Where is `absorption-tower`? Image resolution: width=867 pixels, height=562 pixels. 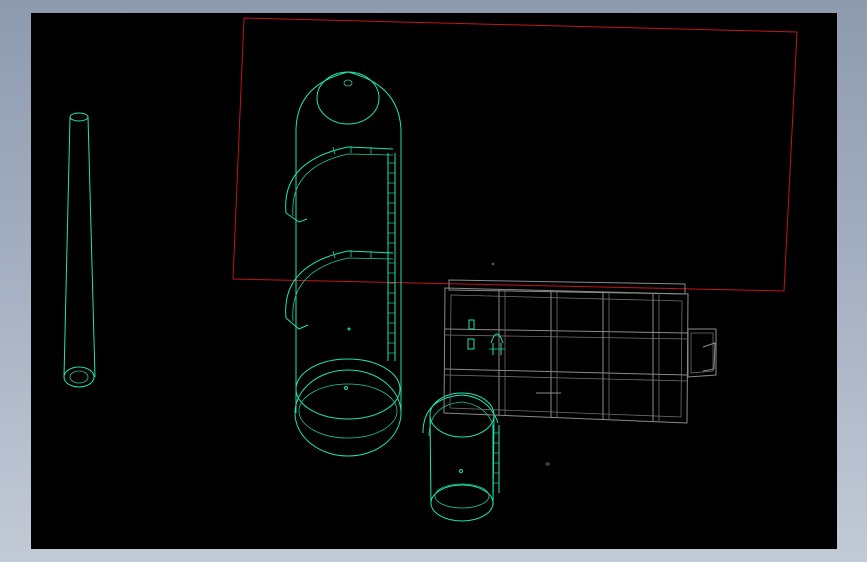
absorption-tower is located at coordinates (343, 264).